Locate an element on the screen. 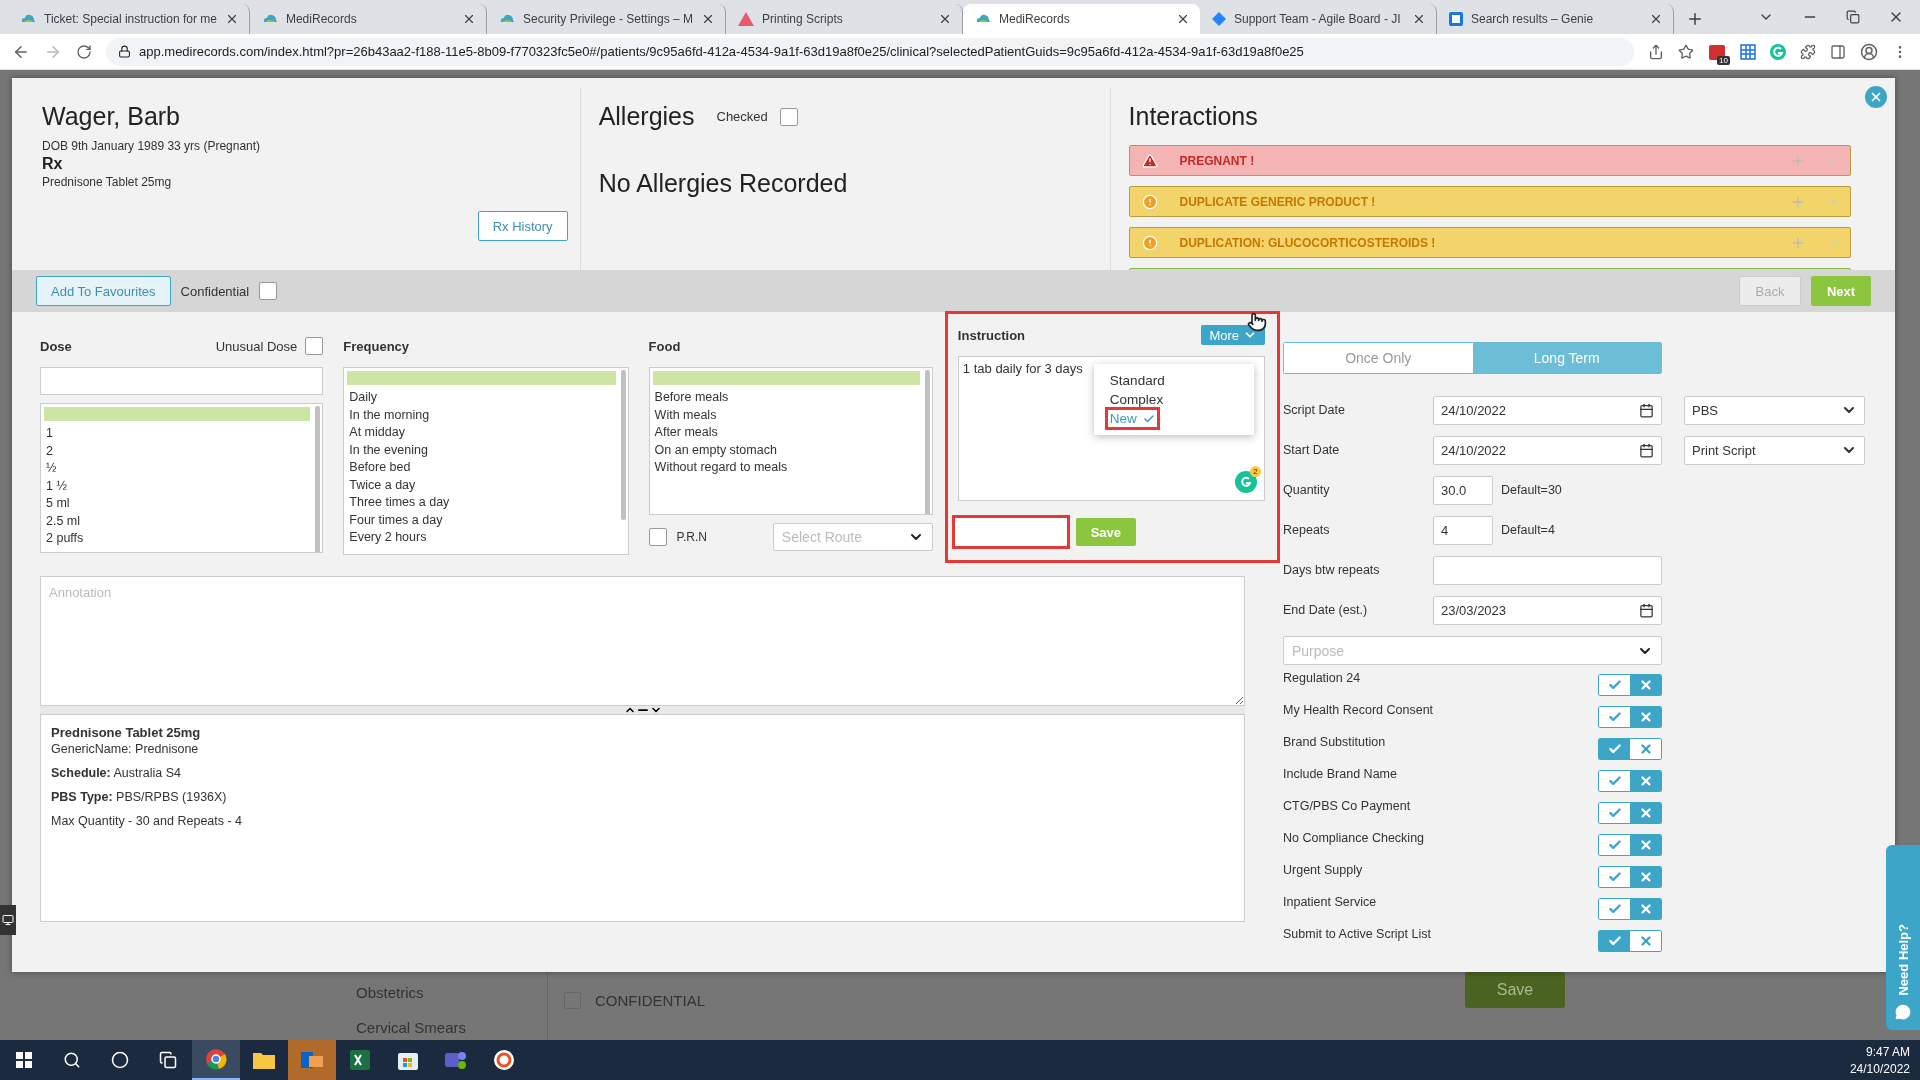 The width and height of the screenshot is (1920, 1080). option-list: Daily In the morning At midday In the evening Before bed Twice a day Three times a day Four times a day Every 2 hours is located at coordinates (486, 461).